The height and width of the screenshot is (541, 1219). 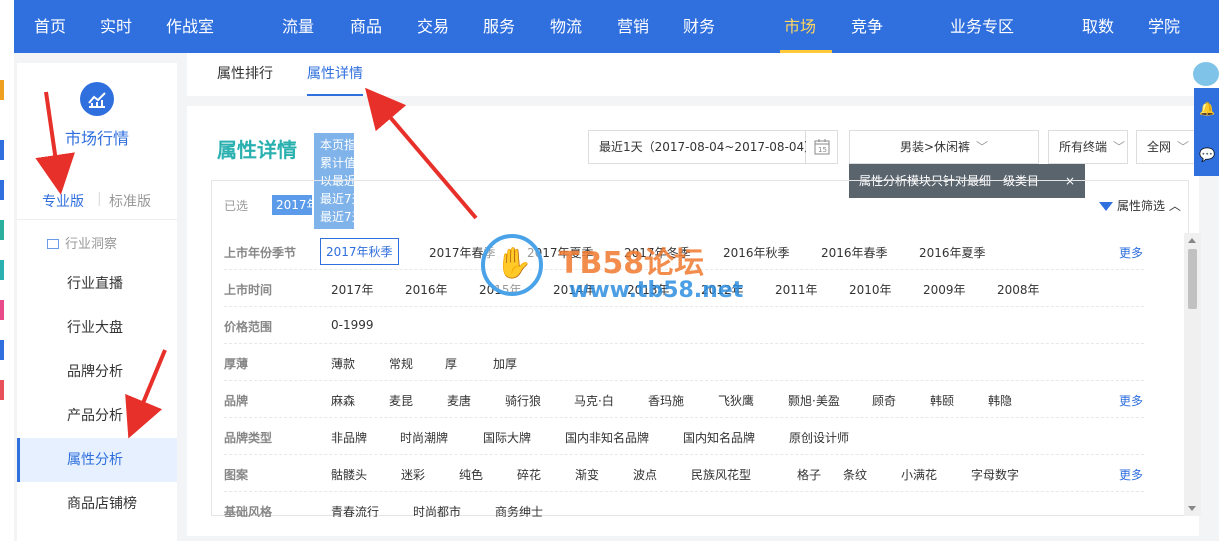 I want to click on edge-marker, so click(x=2, y=390).